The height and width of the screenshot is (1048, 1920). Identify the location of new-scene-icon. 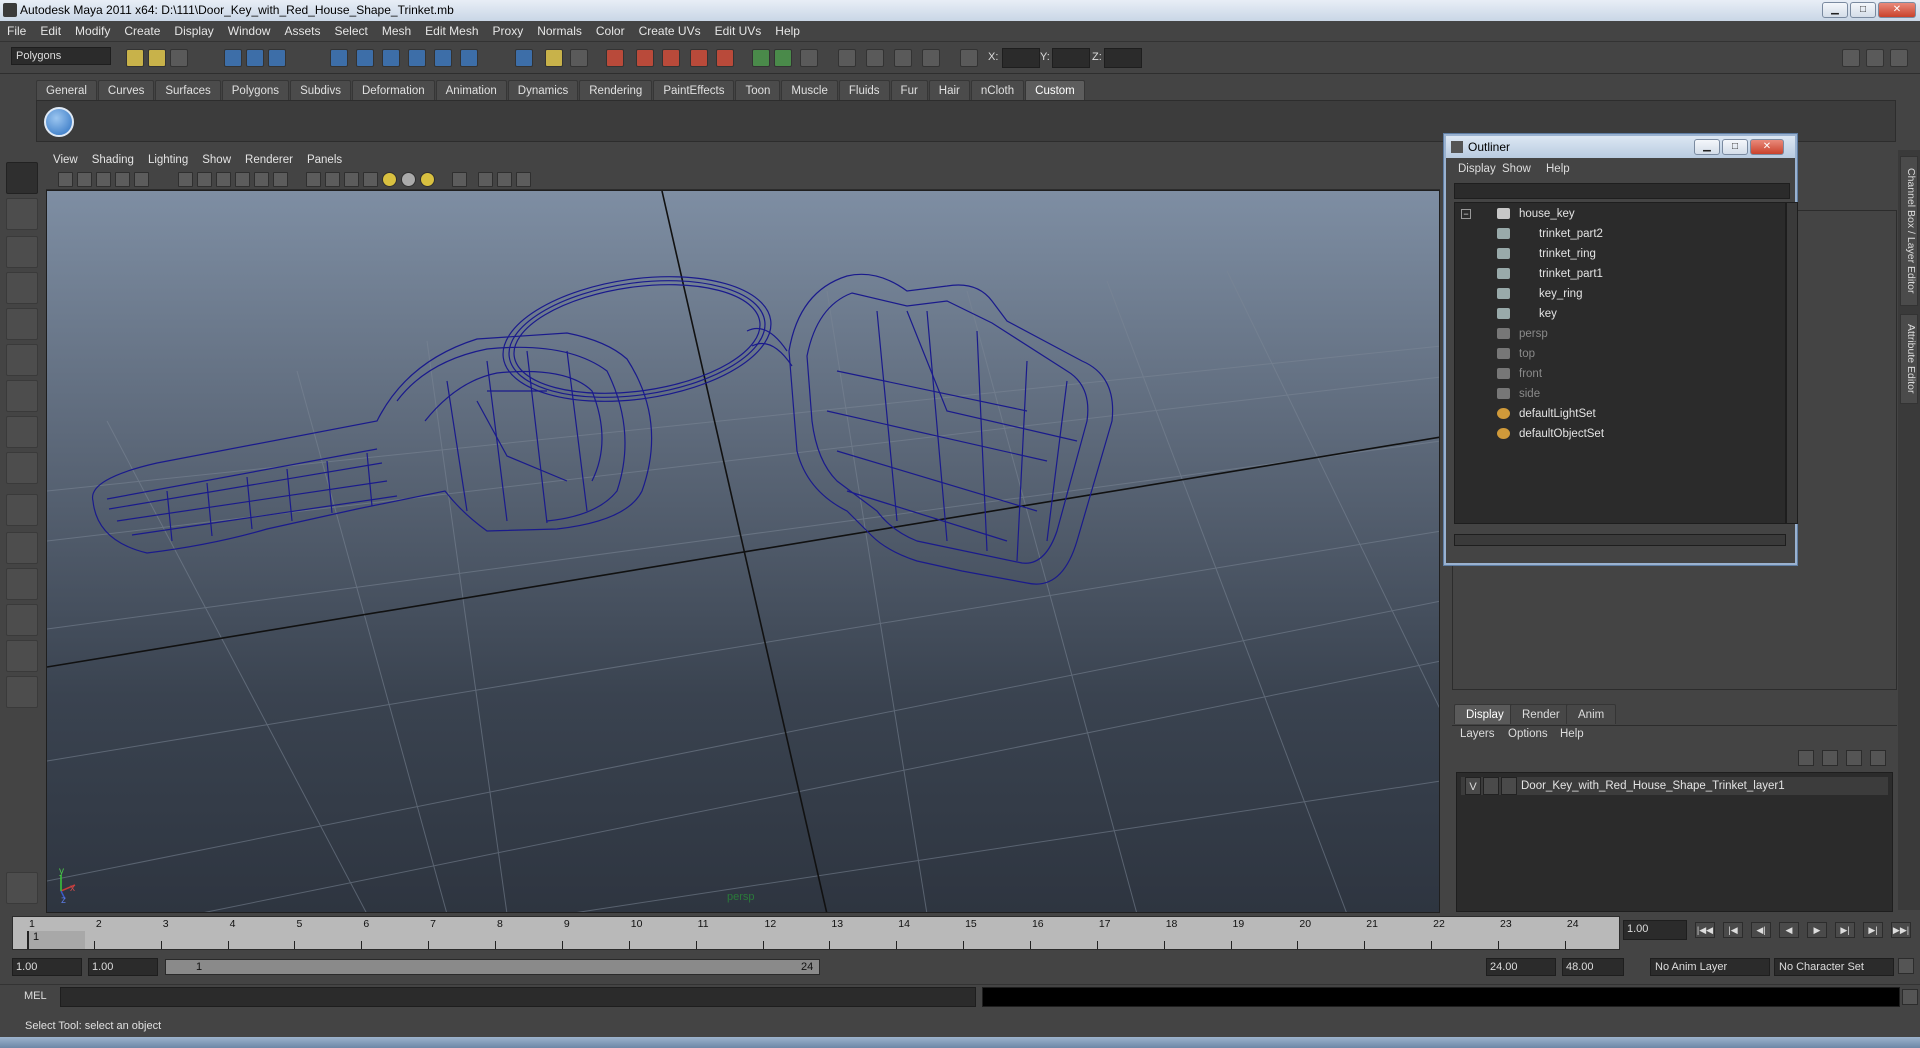
(135, 58).